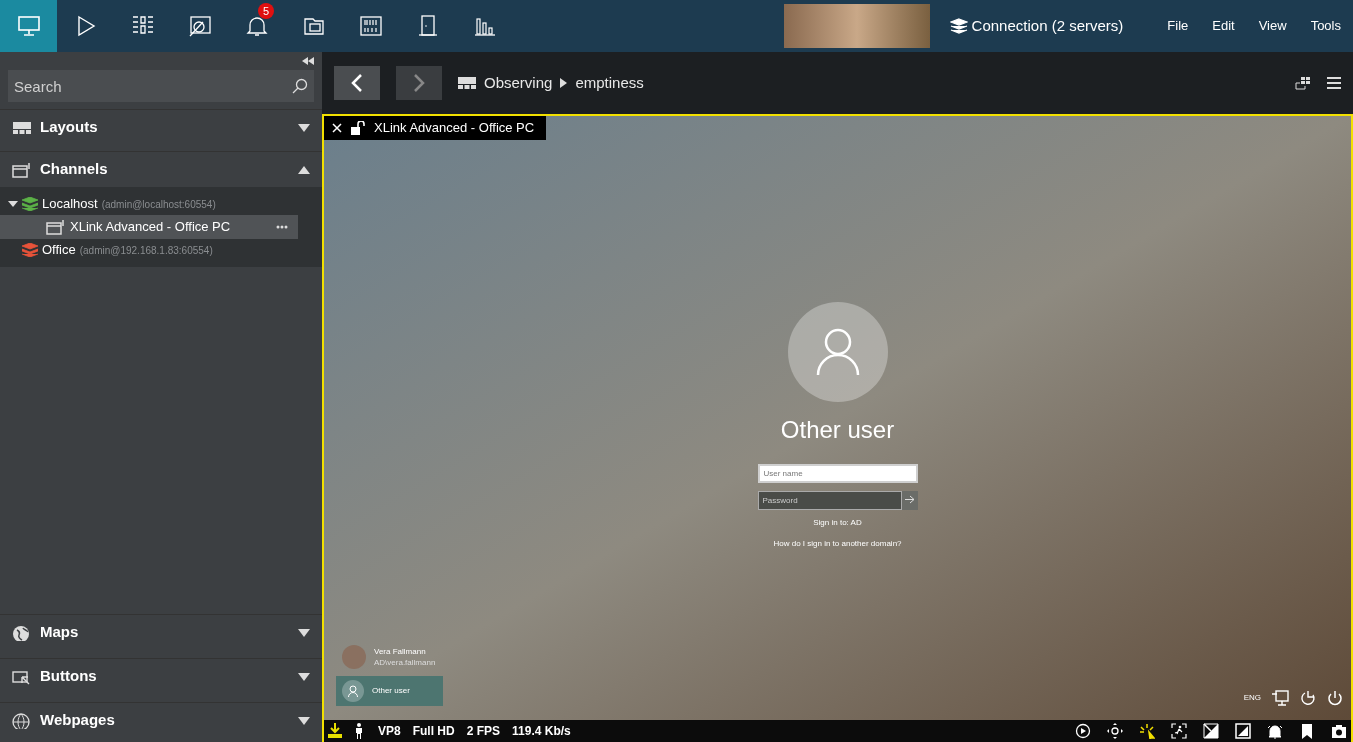 The image size is (1353, 742). Describe the element at coordinates (282, 227) in the screenshot. I see `more-icon` at that location.